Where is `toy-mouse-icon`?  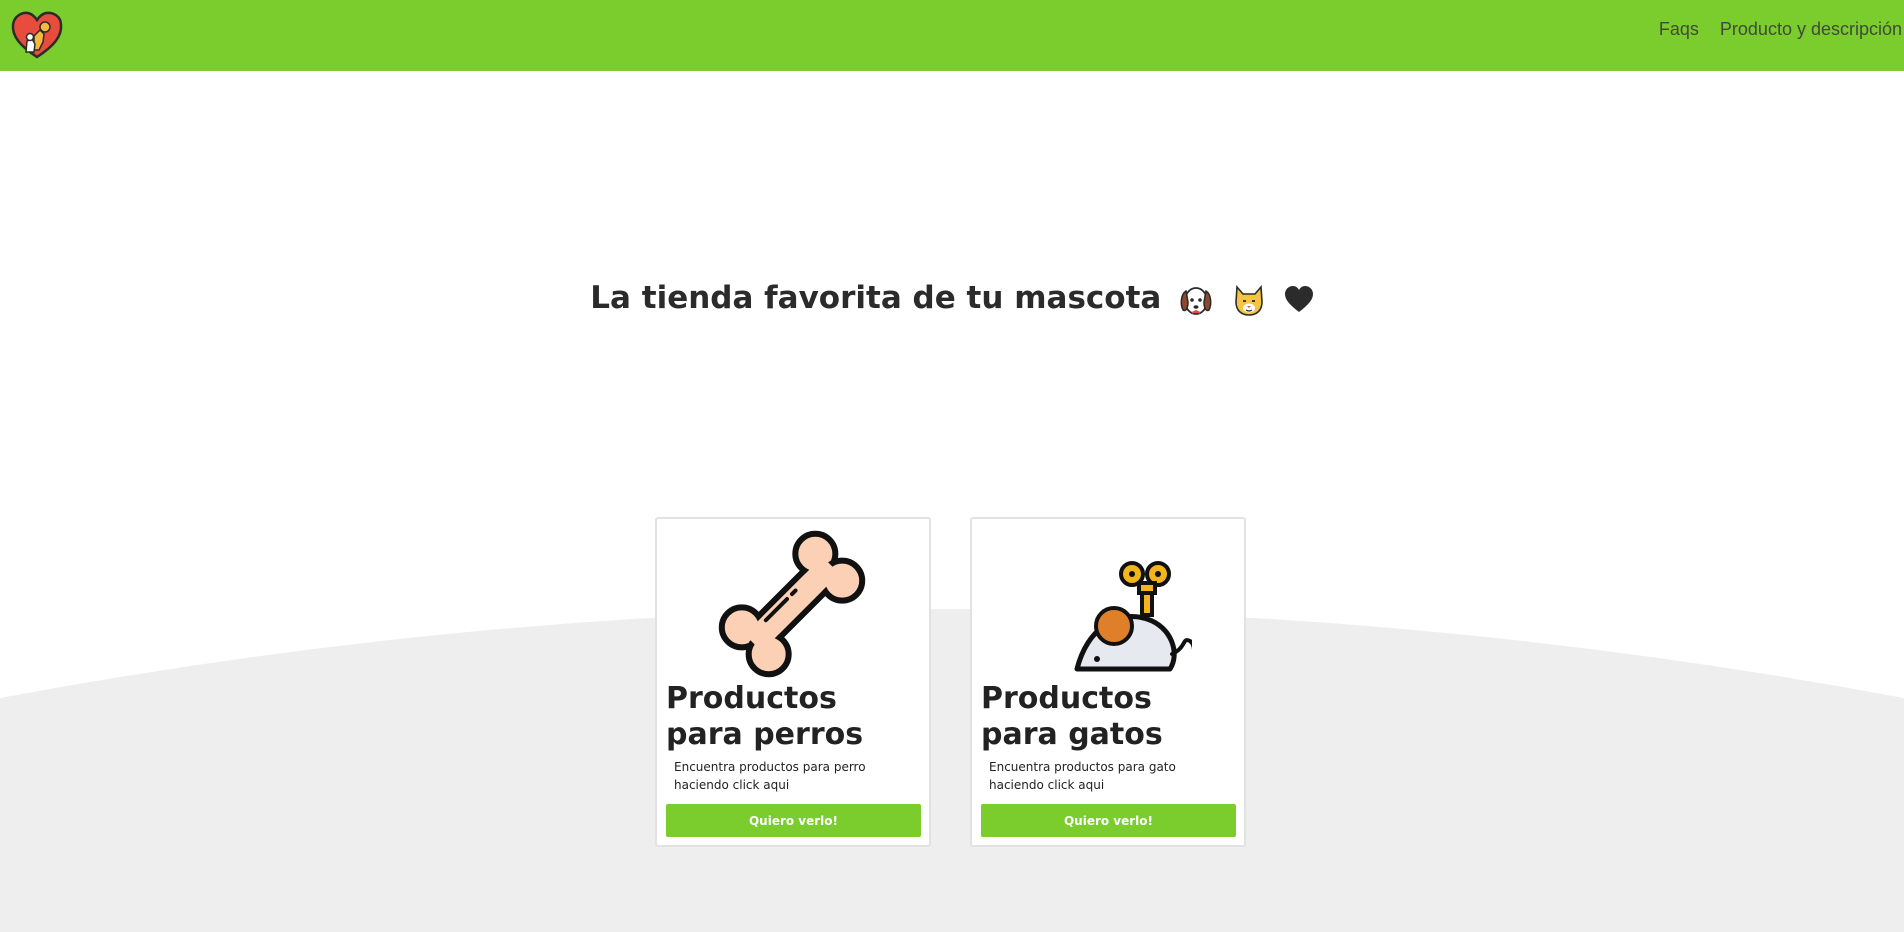
toy-mouse-icon is located at coordinates (1133, 616).